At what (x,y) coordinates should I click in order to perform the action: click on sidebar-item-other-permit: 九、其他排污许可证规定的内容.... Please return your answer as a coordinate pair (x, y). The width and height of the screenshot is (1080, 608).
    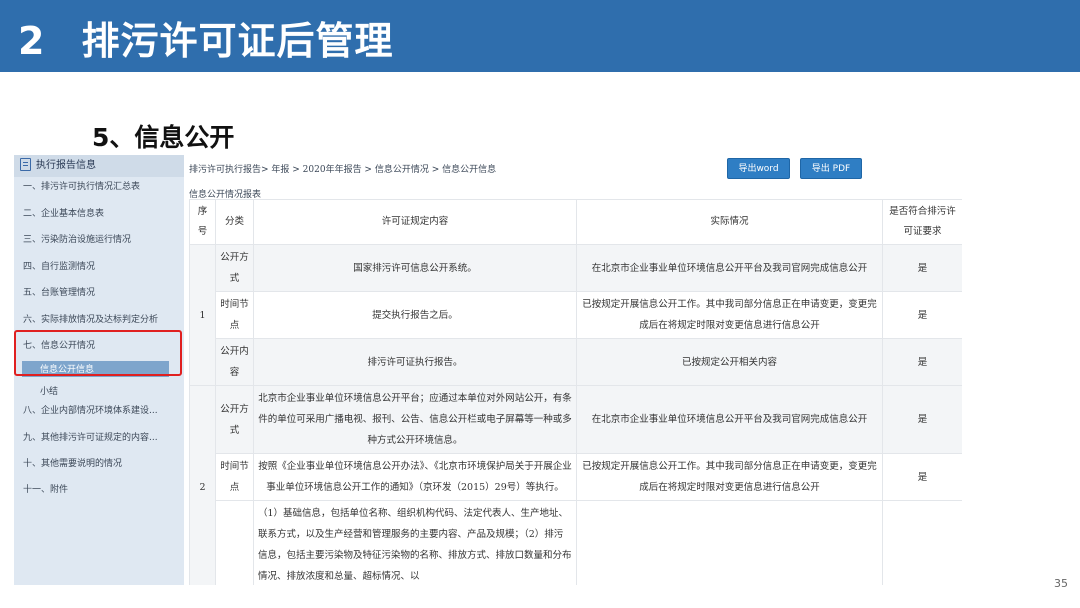
    Looking at the image, I should click on (90, 438).